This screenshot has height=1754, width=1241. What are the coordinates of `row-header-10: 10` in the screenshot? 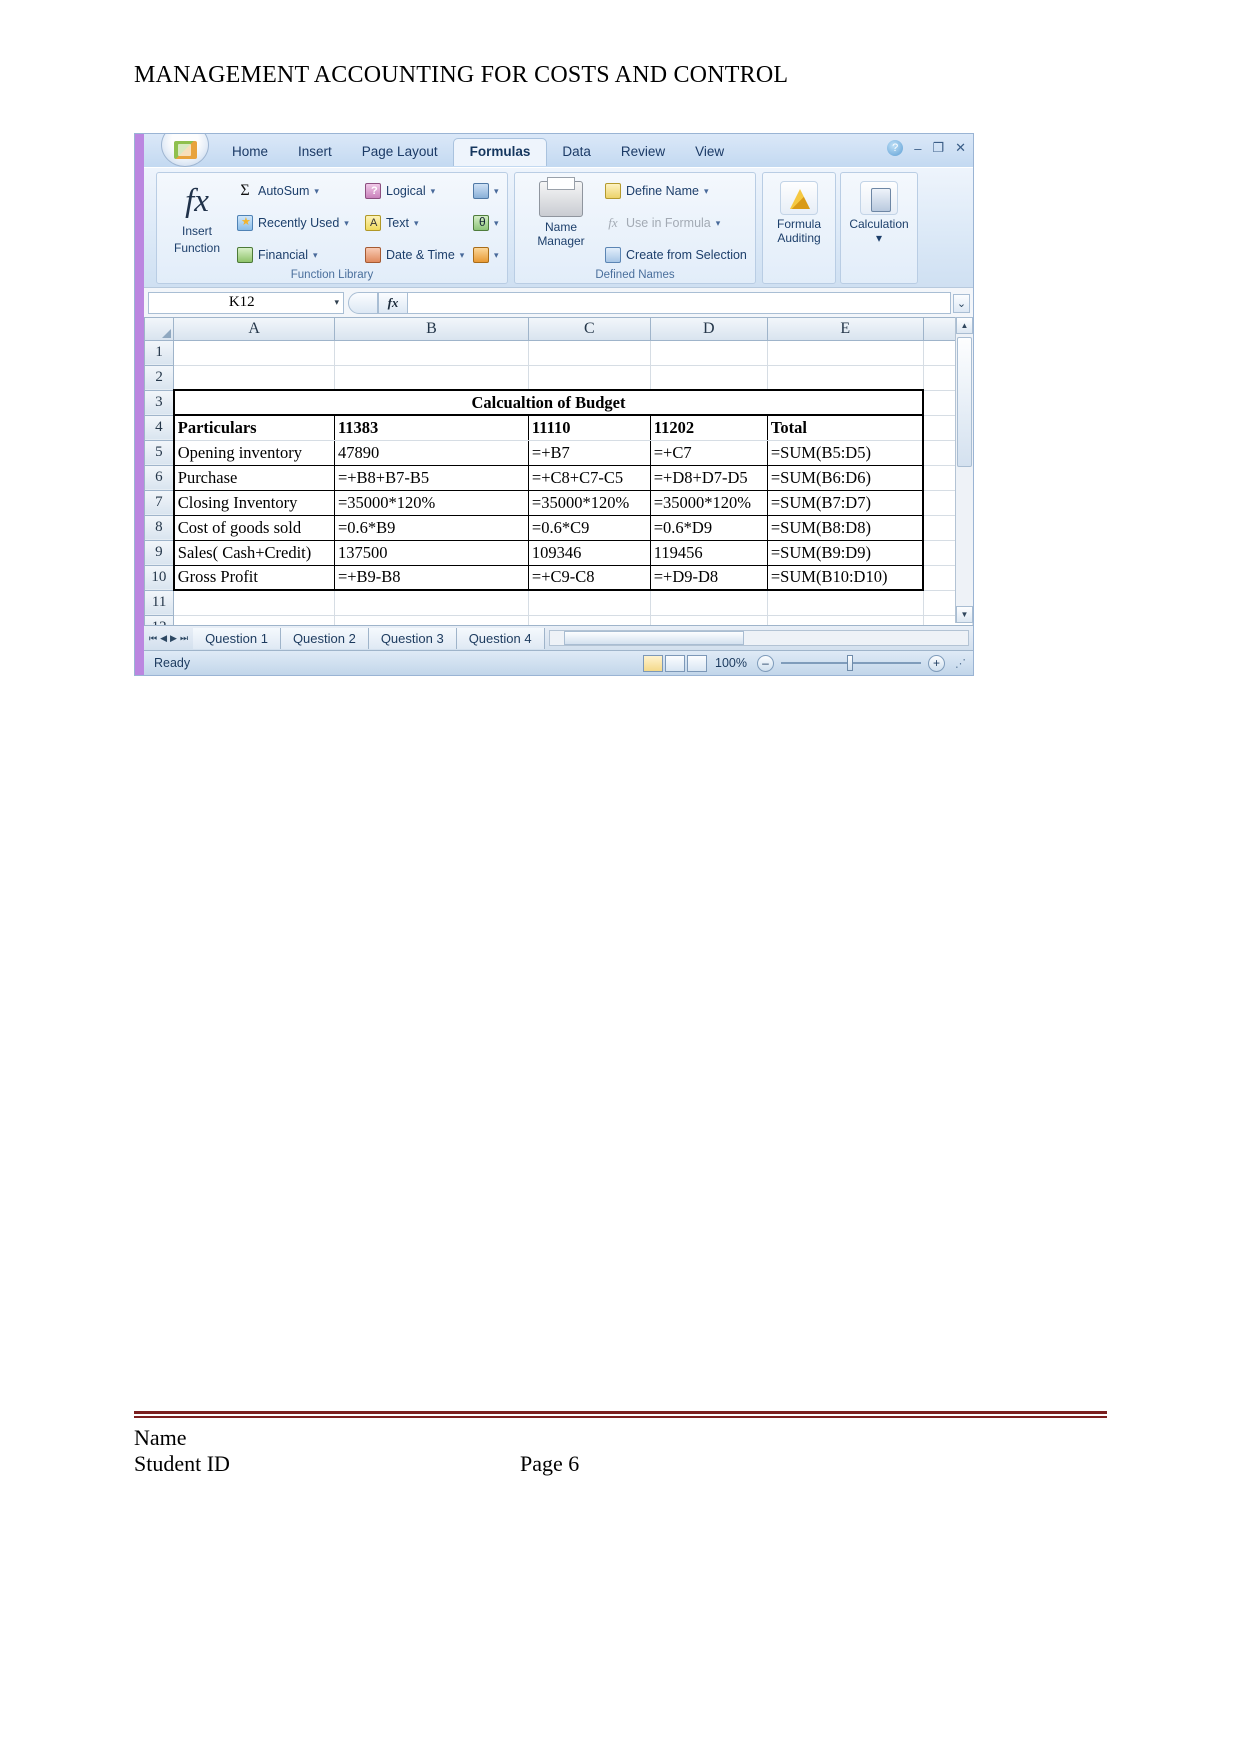 It's located at (159, 577).